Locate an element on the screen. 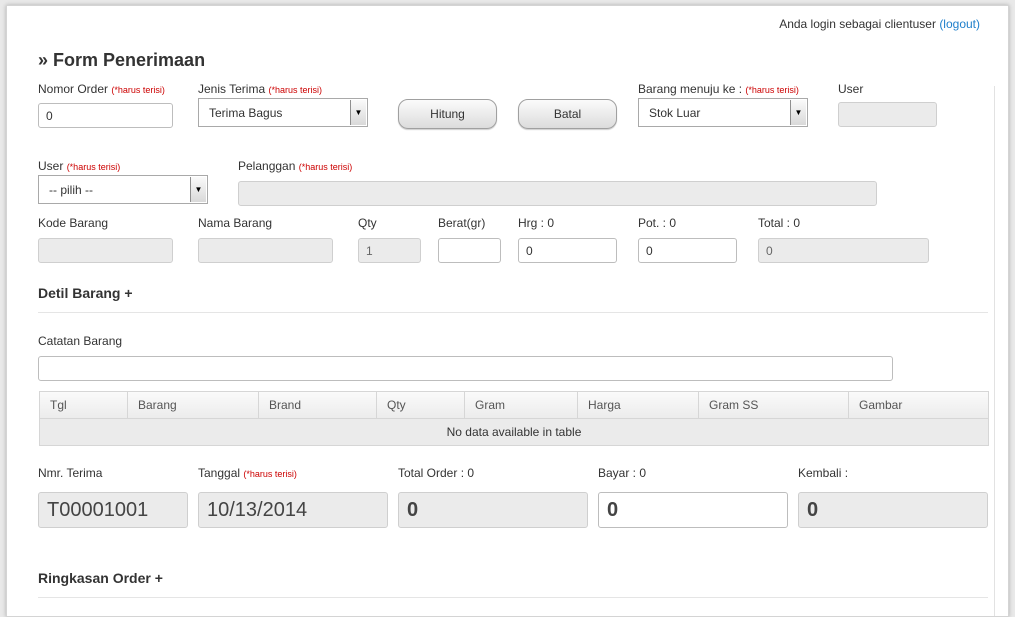 Image resolution: width=1015 pixels, height=617 pixels. berat-label: Berat(gr) is located at coordinates (462, 223).